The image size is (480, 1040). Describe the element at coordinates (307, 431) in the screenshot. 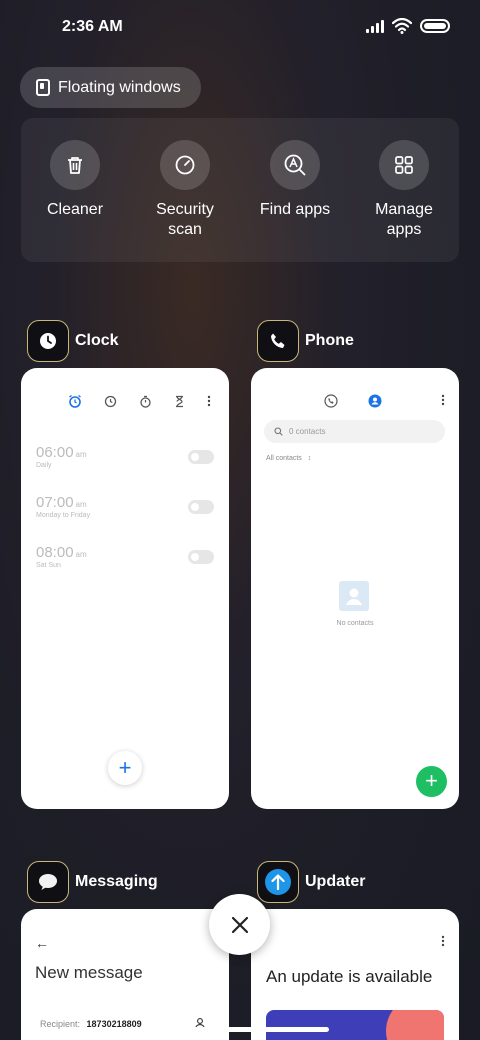

I see `search-placeholder: 0 contacts` at that location.